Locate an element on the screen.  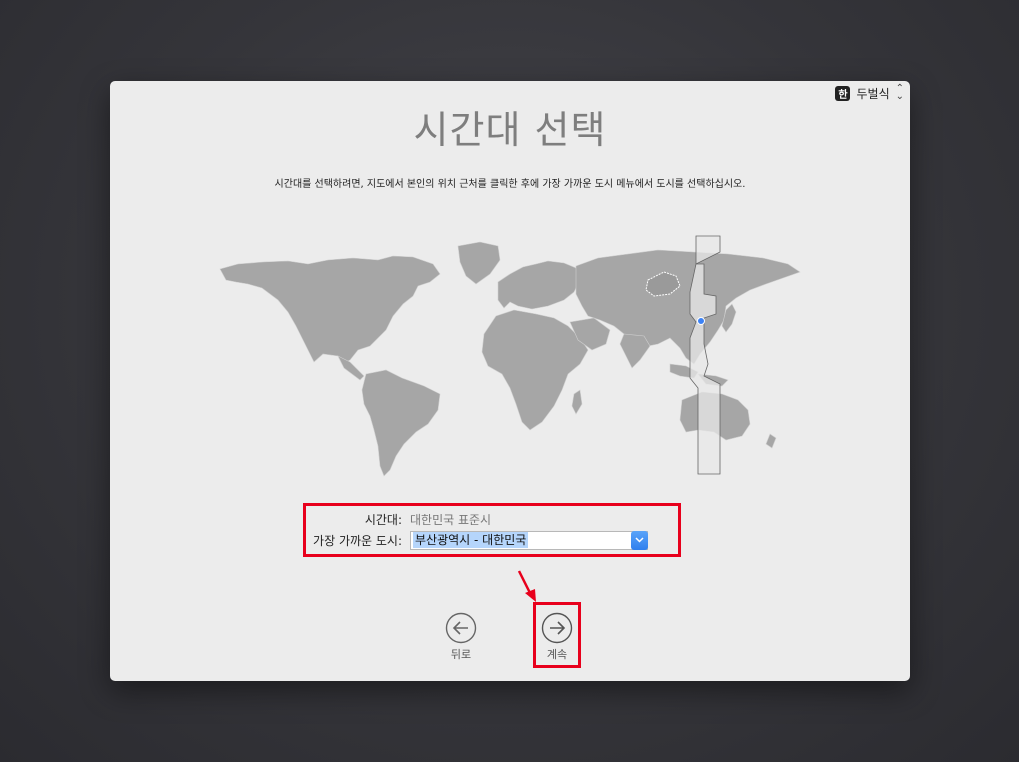
new-zealand-landmass is located at coordinates (771, 441).